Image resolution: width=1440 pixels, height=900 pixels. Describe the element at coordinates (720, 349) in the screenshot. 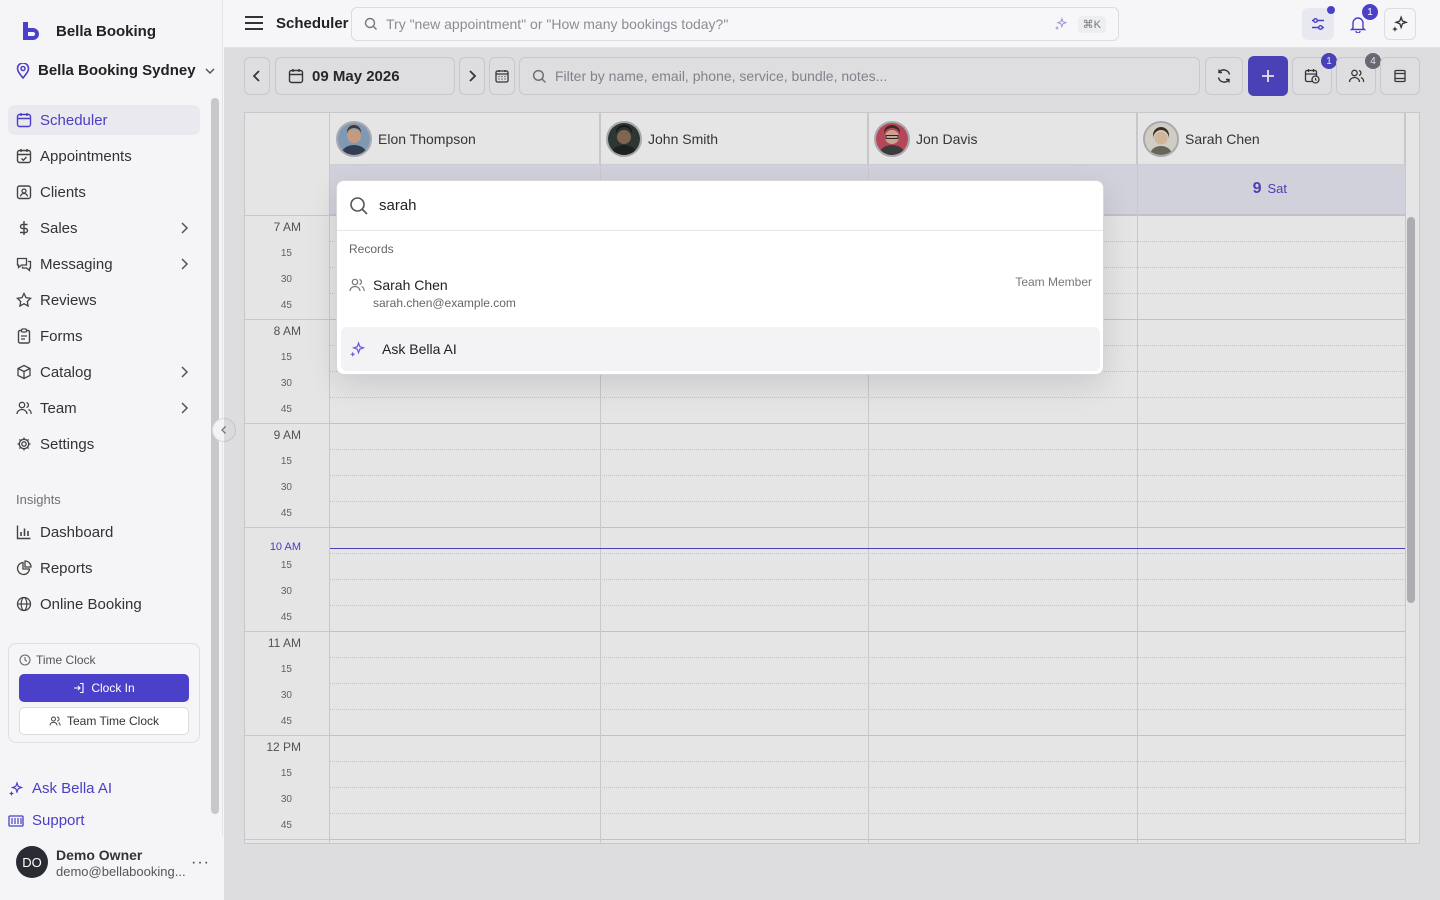

I see `ask-bella-ai-option: Ask Bella AI` at that location.